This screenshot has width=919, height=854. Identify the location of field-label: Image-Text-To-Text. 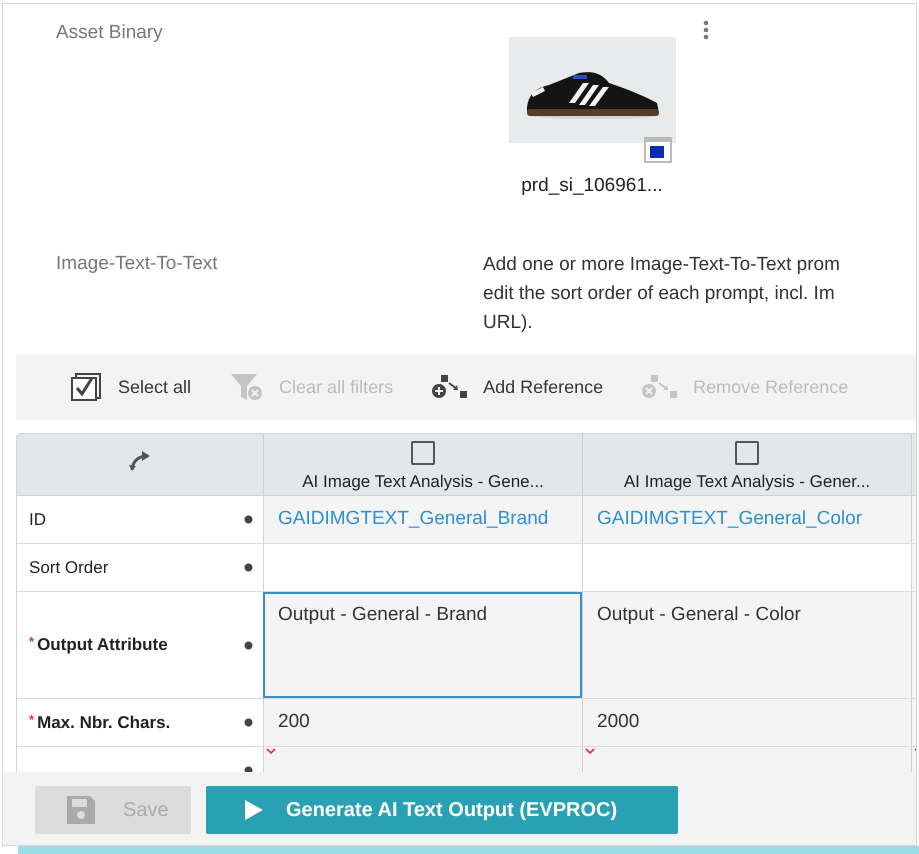
(137, 264).